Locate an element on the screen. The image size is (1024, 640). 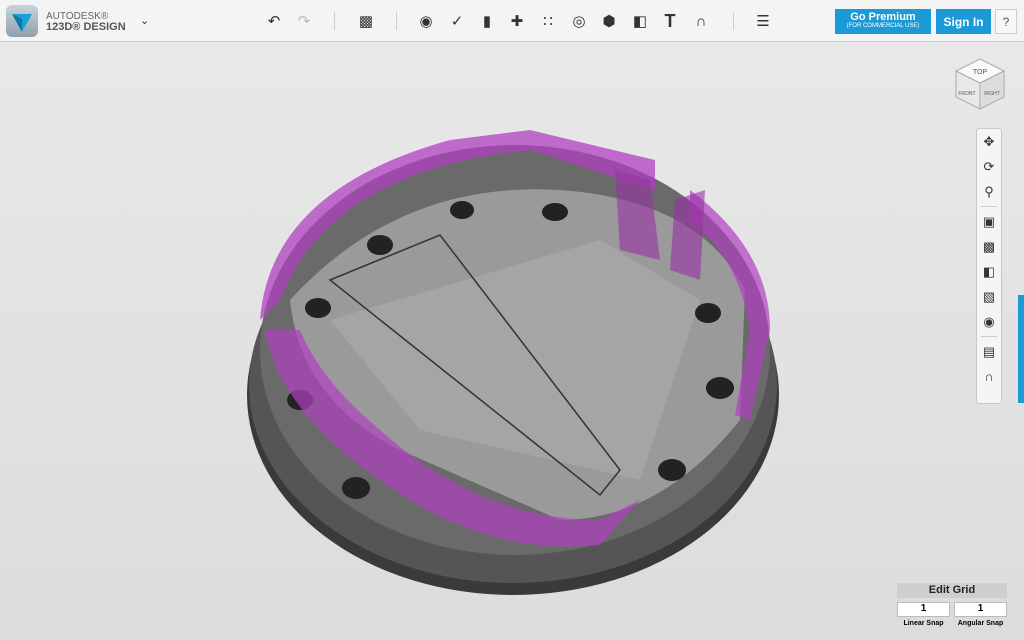
view-cube-icon: TOP FRONT RIGHT is located at coordinates (980, 84).